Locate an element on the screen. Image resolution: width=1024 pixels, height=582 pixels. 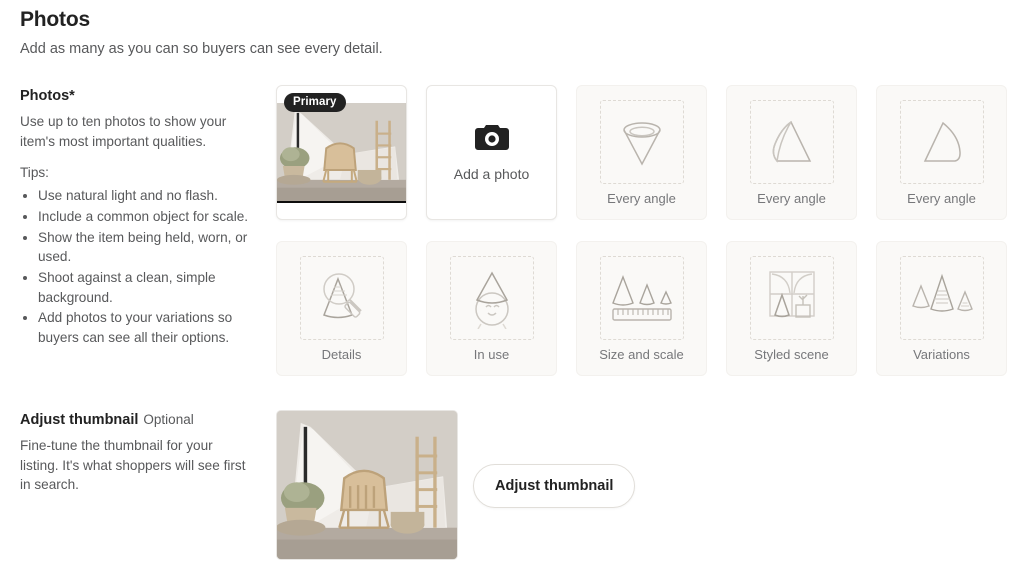
cones-ruler-icon is located at coordinates (642, 298).